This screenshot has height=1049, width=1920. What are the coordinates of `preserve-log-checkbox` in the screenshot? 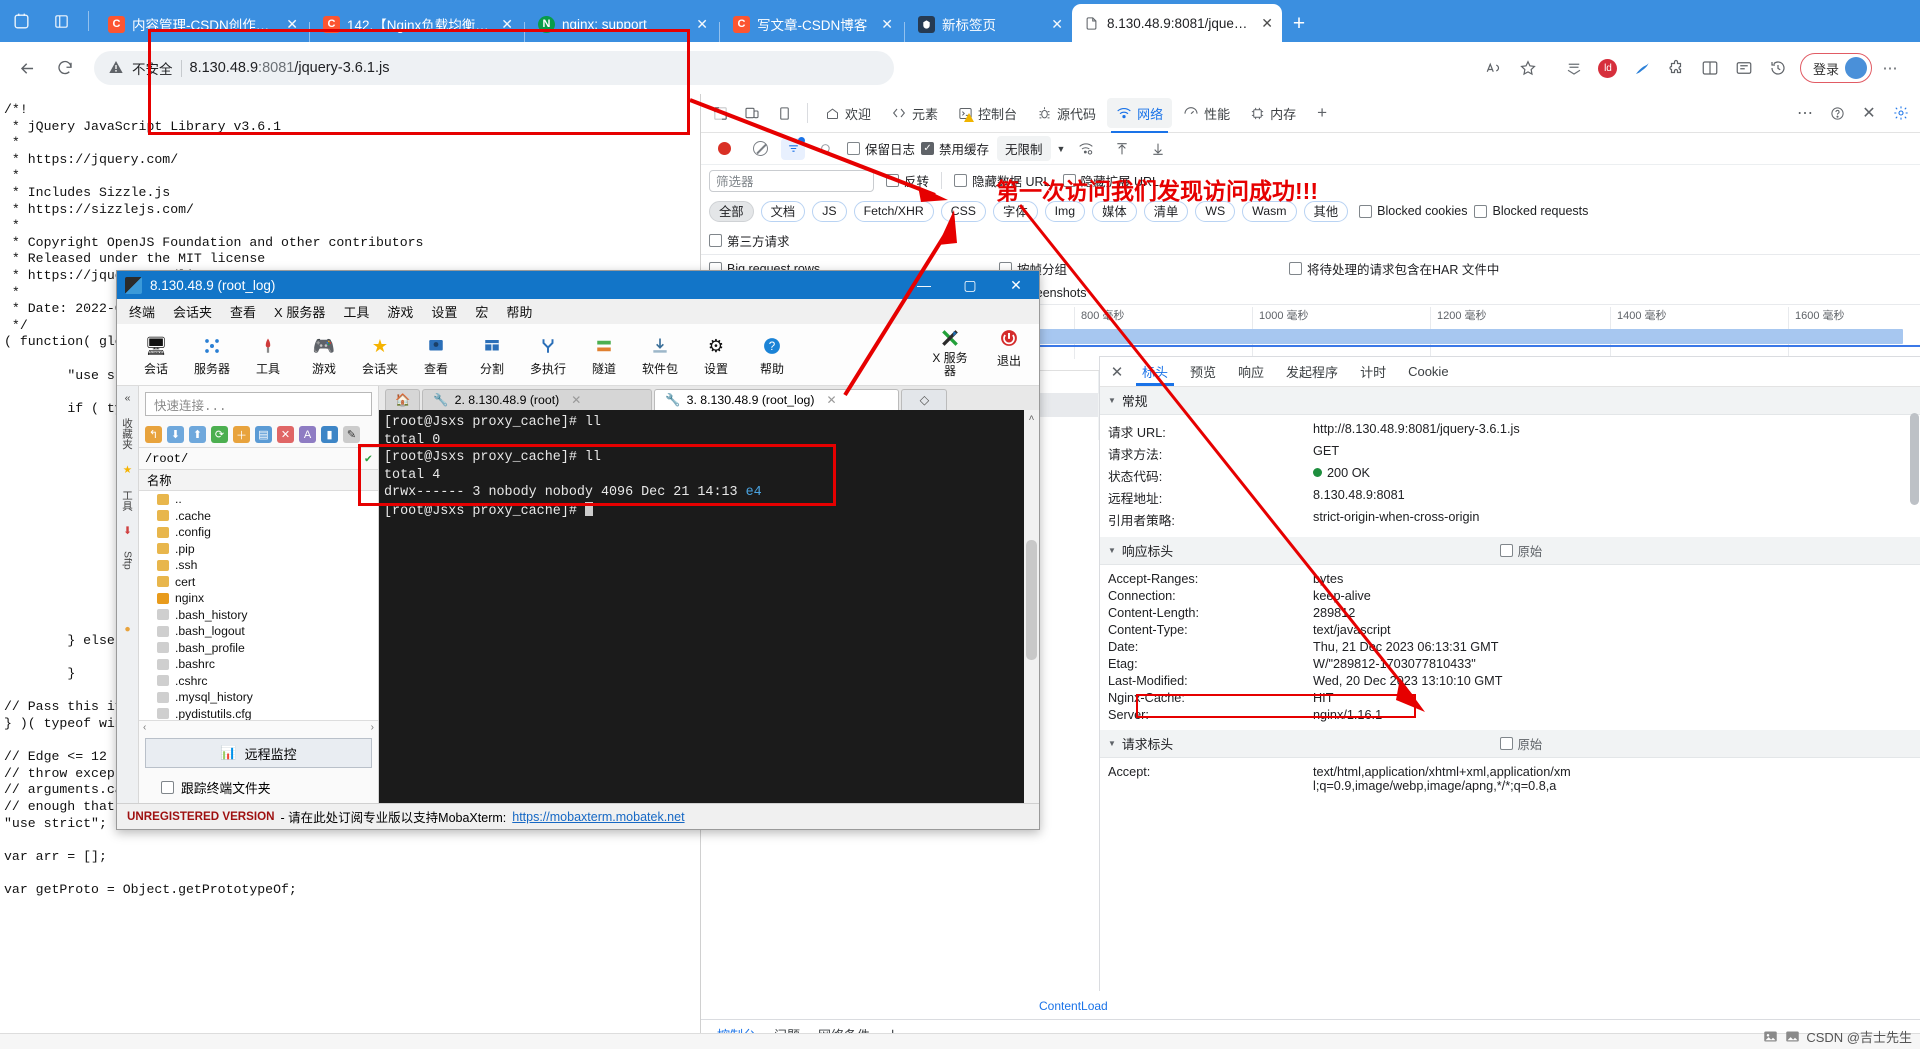 It's located at (853, 148).